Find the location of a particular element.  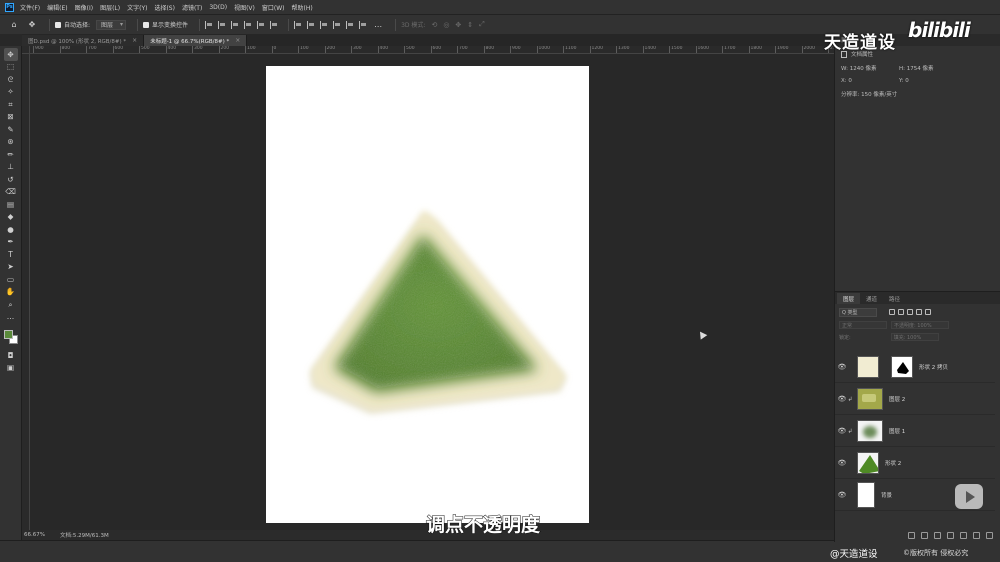

blend-mode-select: 正常 is located at coordinates (863, 325).